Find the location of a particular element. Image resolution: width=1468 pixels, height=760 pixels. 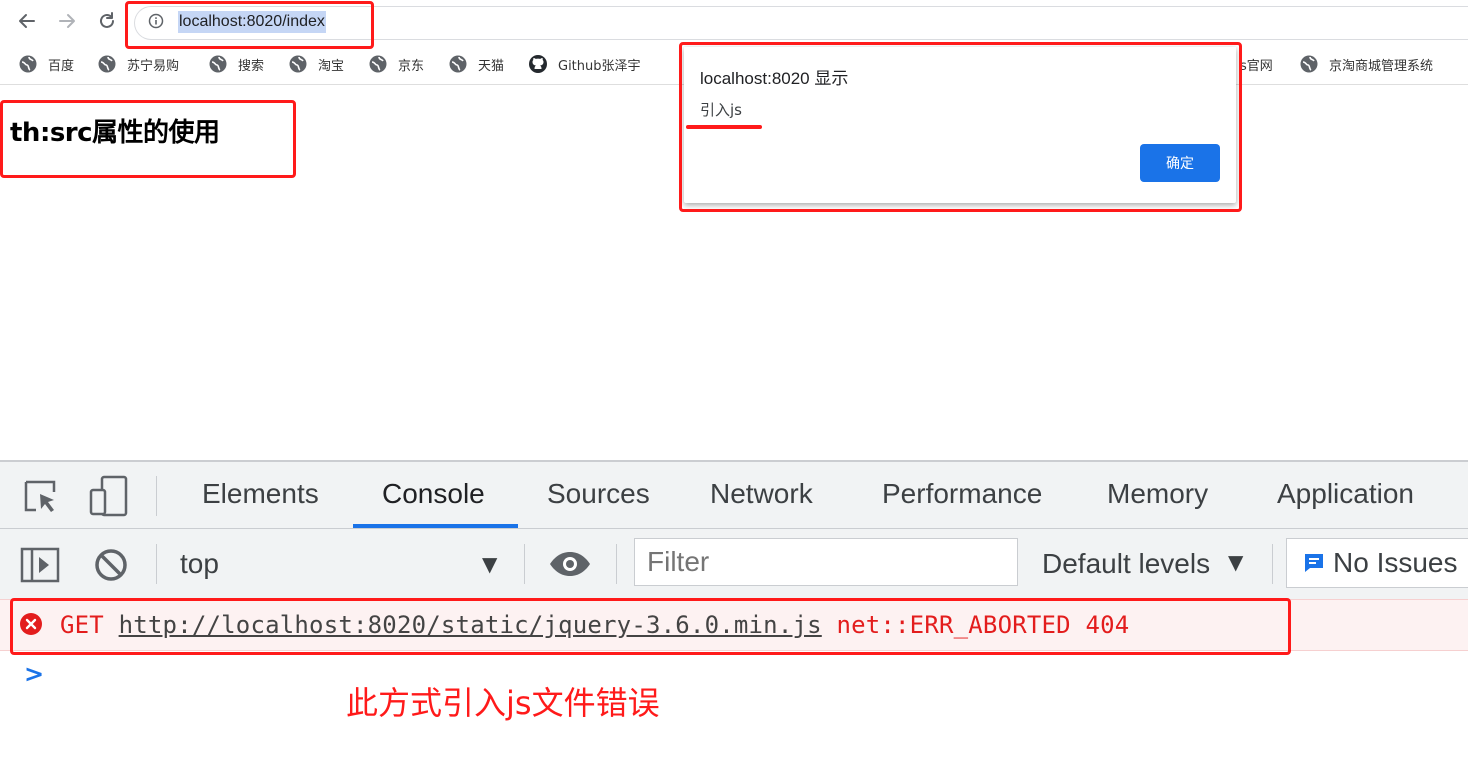

bookmark-label: 京淘商城管理系统 is located at coordinates (1381, 66).